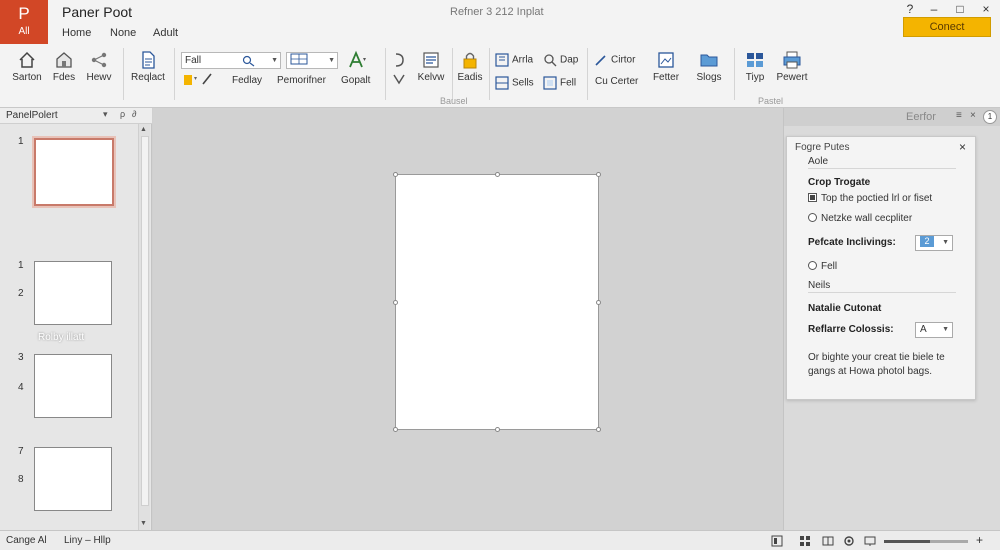 Image resolution: width=1000 pixels, height=550 pixels. What do you see at coordinates (64, 60) in the screenshot?
I see `folder-home-icon` at bounding box center [64, 60].